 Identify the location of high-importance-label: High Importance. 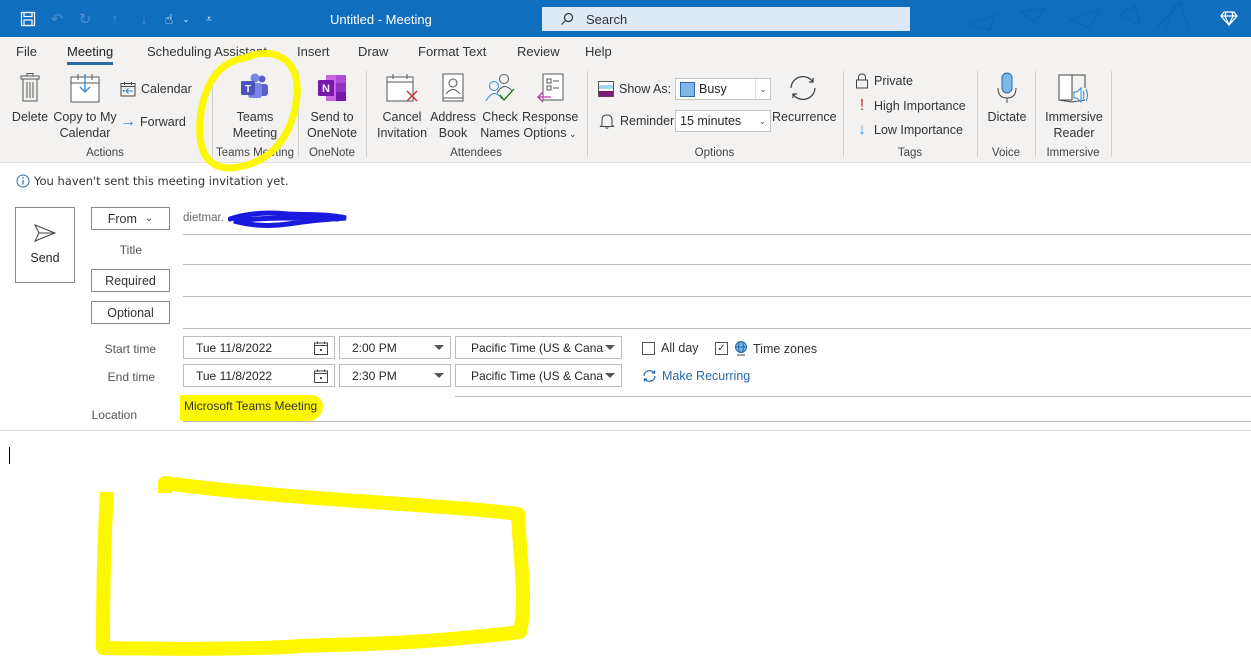
(920, 106).